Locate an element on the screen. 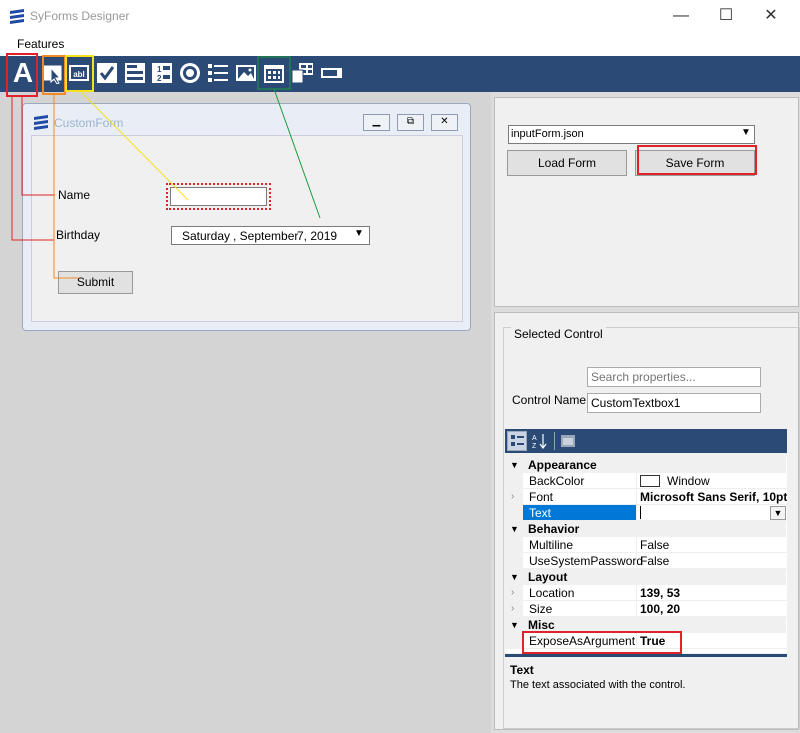 The height and width of the screenshot is (733, 800). menu-features: Features is located at coordinates (40, 44).